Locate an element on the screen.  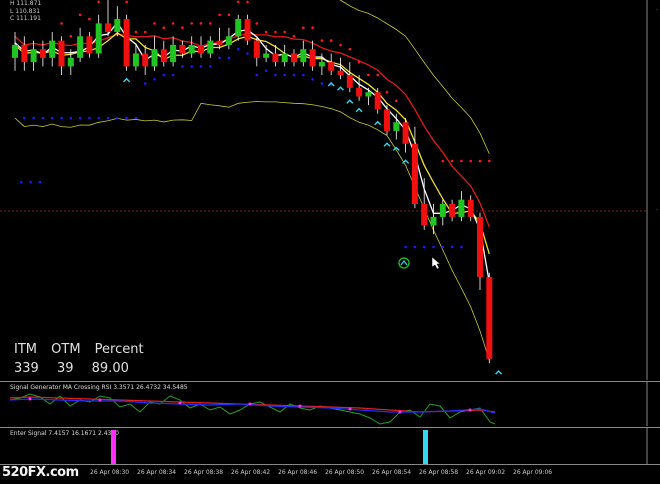
ma-blue-line is located at coordinates (252, 406).